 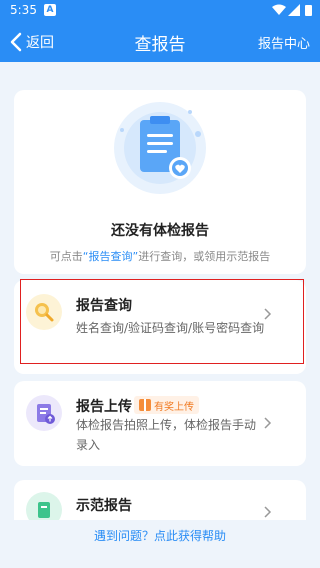 What do you see at coordinates (166, 435) in the screenshot?
I see `option-desc: 体检报告拍照上传，体检报告手动录入` at bounding box center [166, 435].